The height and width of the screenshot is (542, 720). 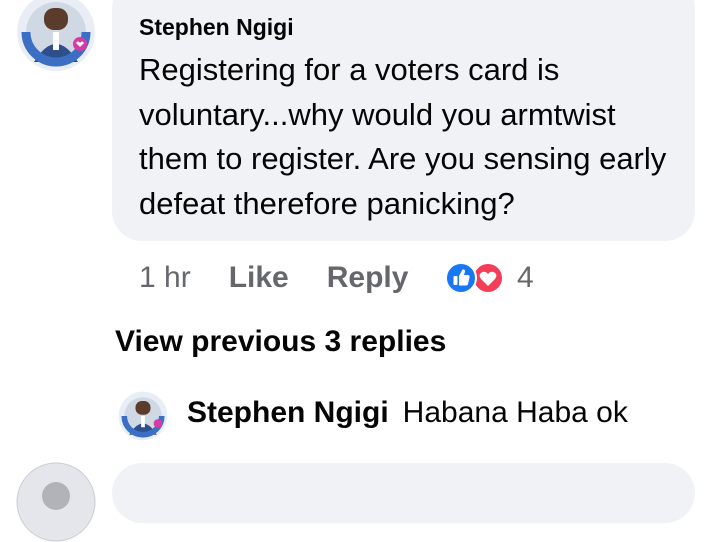 What do you see at coordinates (216, 27) in the screenshot?
I see `comment-author: Stephen Ngigi` at bounding box center [216, 27].